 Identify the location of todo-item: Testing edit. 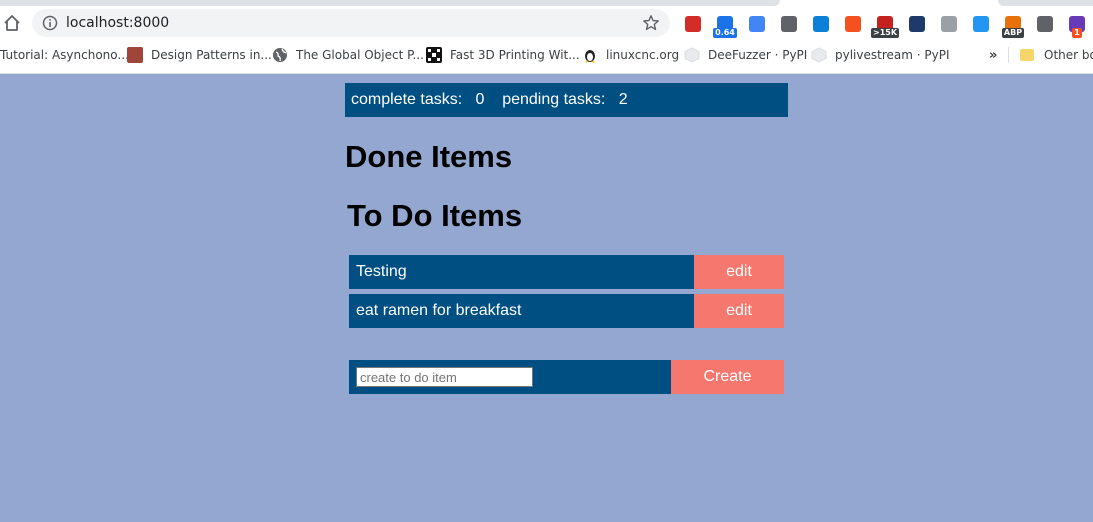
(566, 272).